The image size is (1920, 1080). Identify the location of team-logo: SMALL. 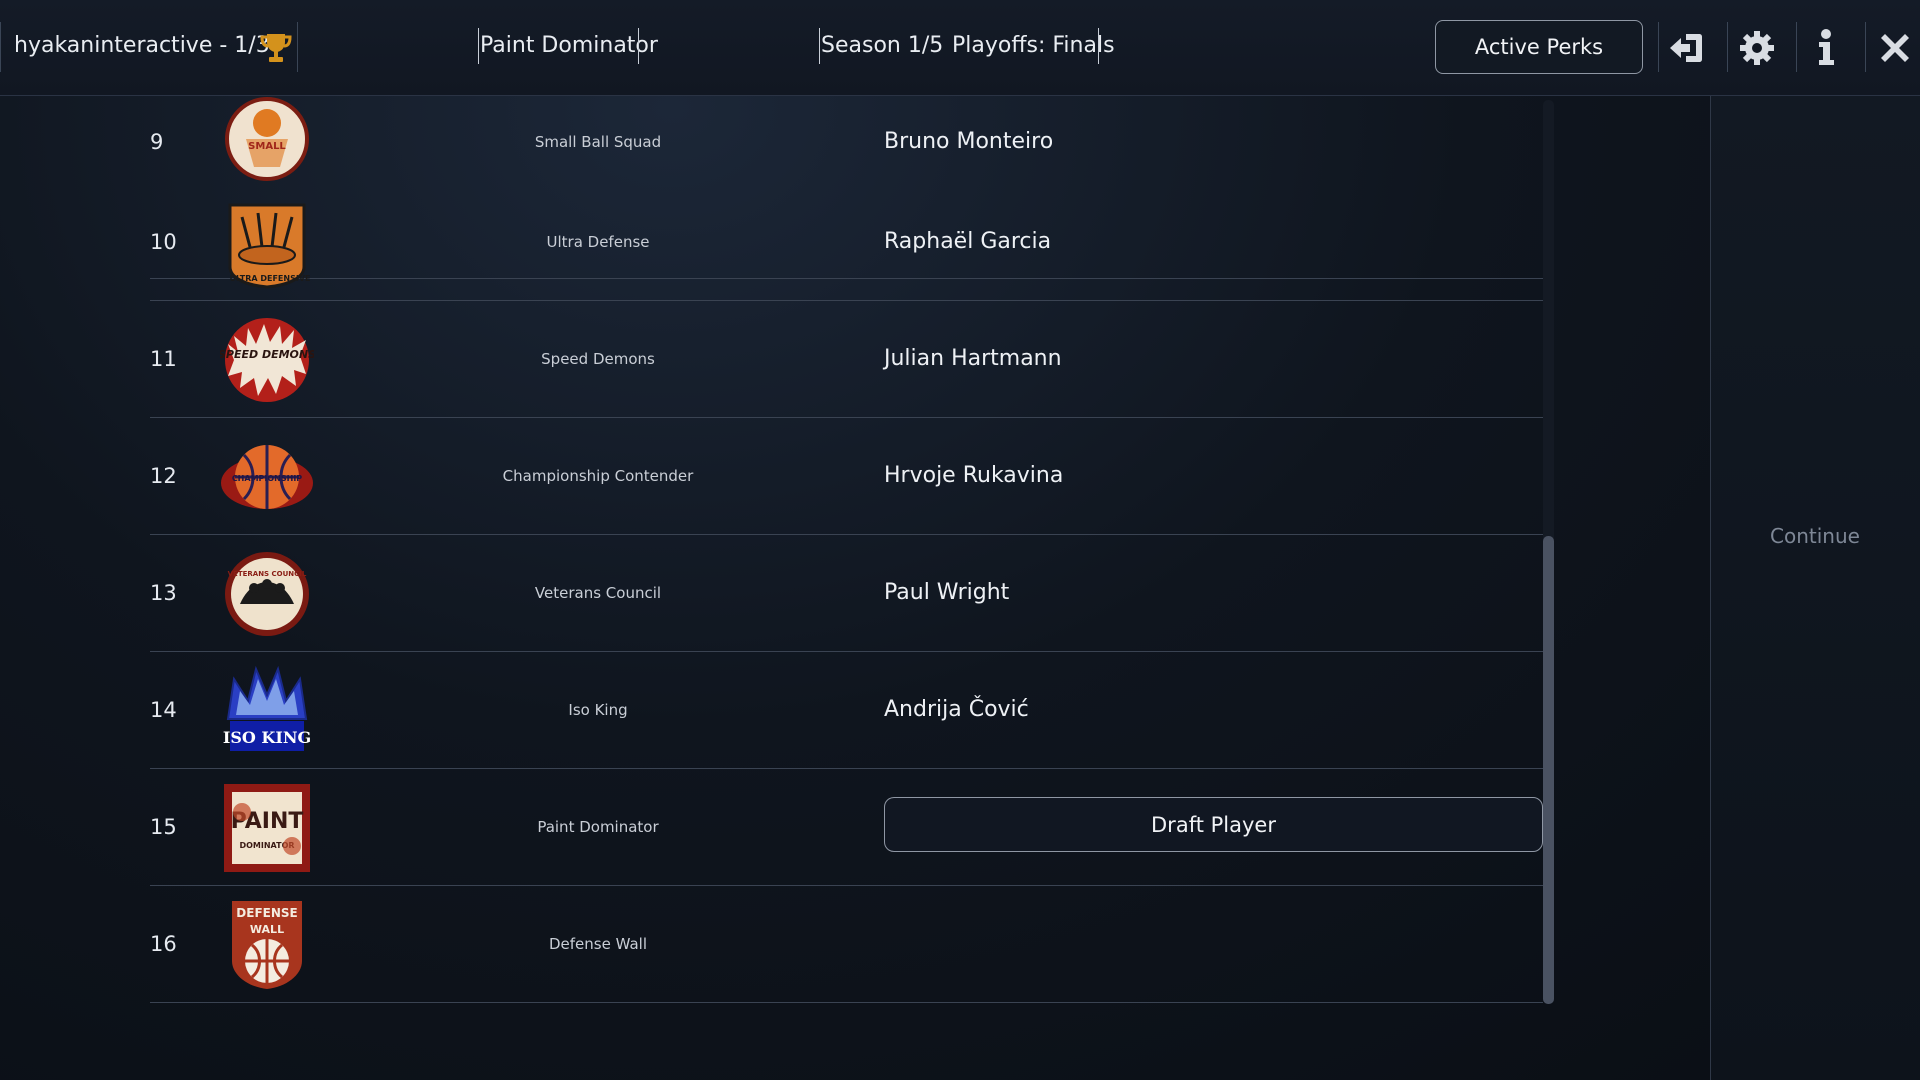
(267, 139).